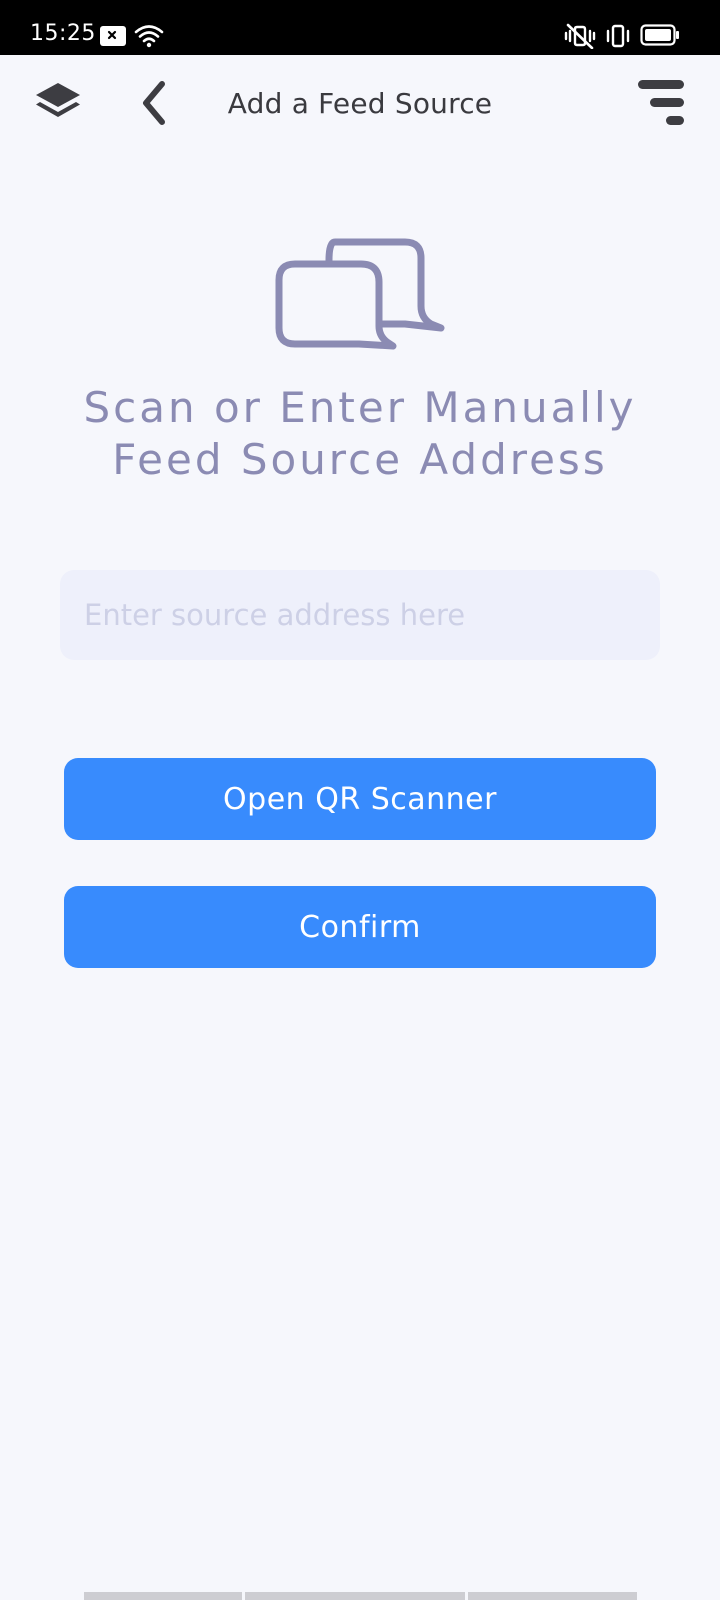 The image size is (720, 1600). I want to click on layers-icon, so click(58, 102).